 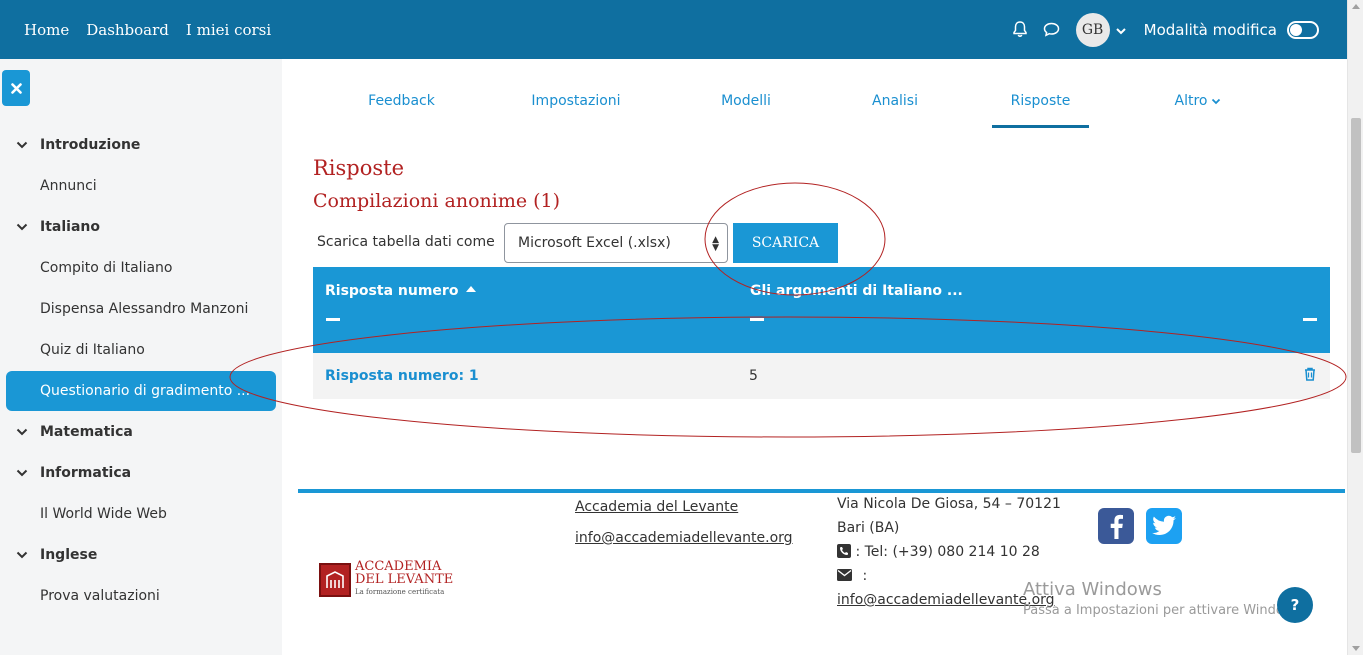 I want to click on tab-altro-label: Altro, so click(x=1191, y=101).